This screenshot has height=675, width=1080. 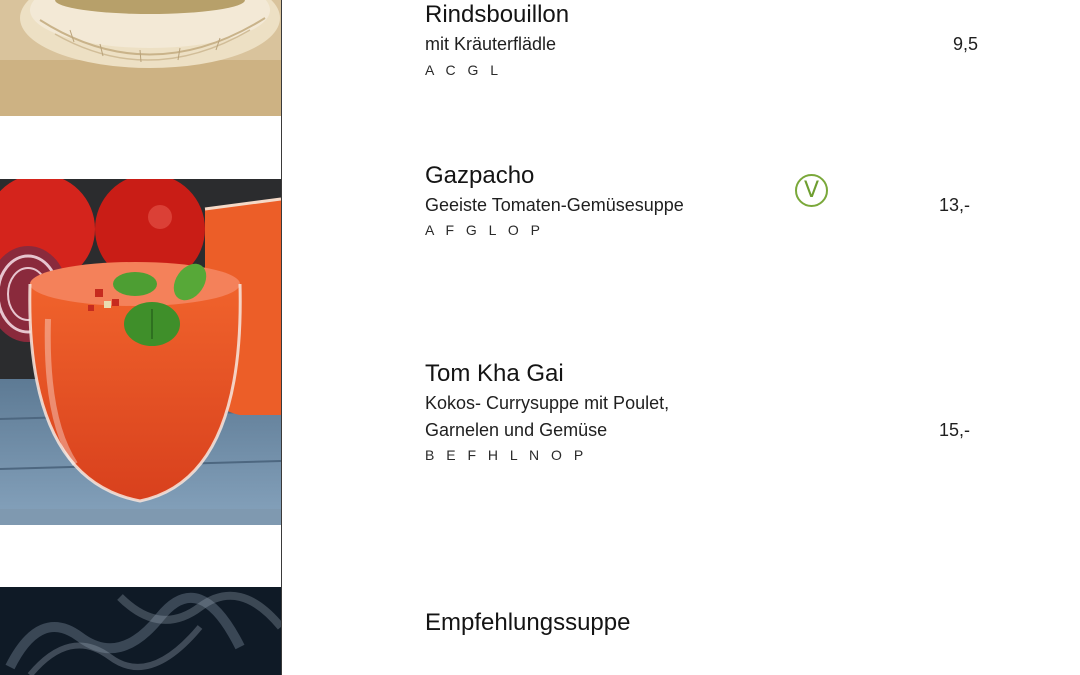 I want to click on dish-description: mit Kräuterflädle, so click(x=491, y=44).